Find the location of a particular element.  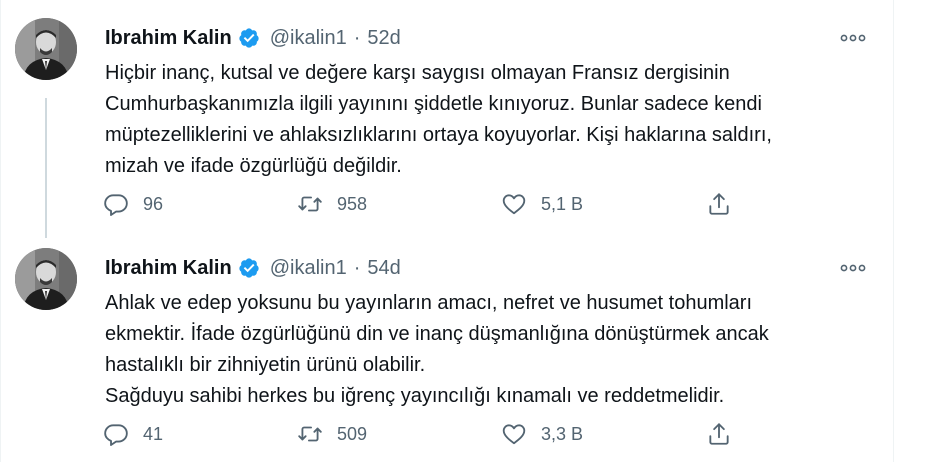

reply-count: 96 is located at coordinates (153, 203).